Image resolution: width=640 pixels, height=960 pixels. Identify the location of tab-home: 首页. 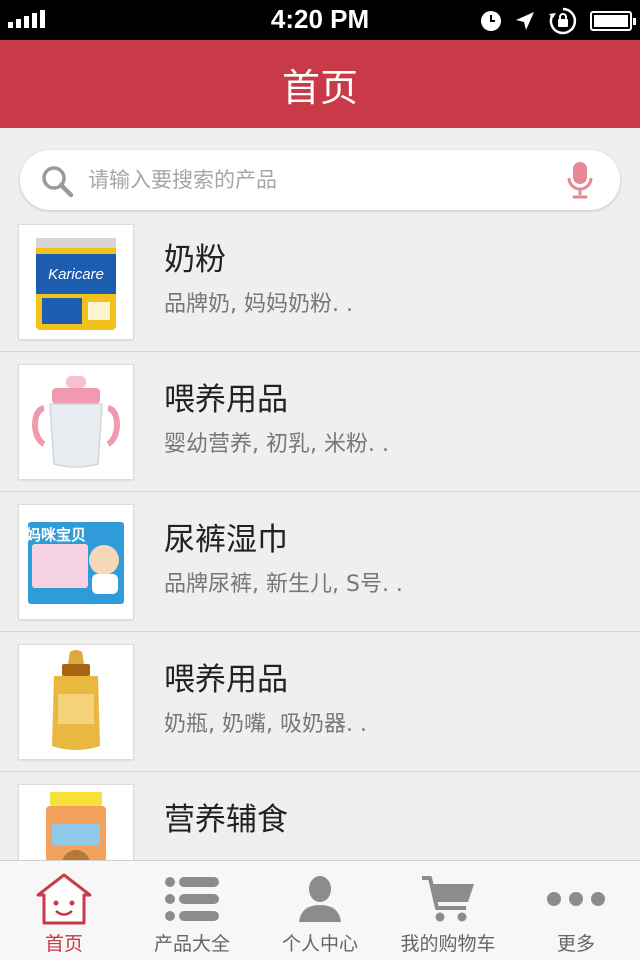
(64, 910).